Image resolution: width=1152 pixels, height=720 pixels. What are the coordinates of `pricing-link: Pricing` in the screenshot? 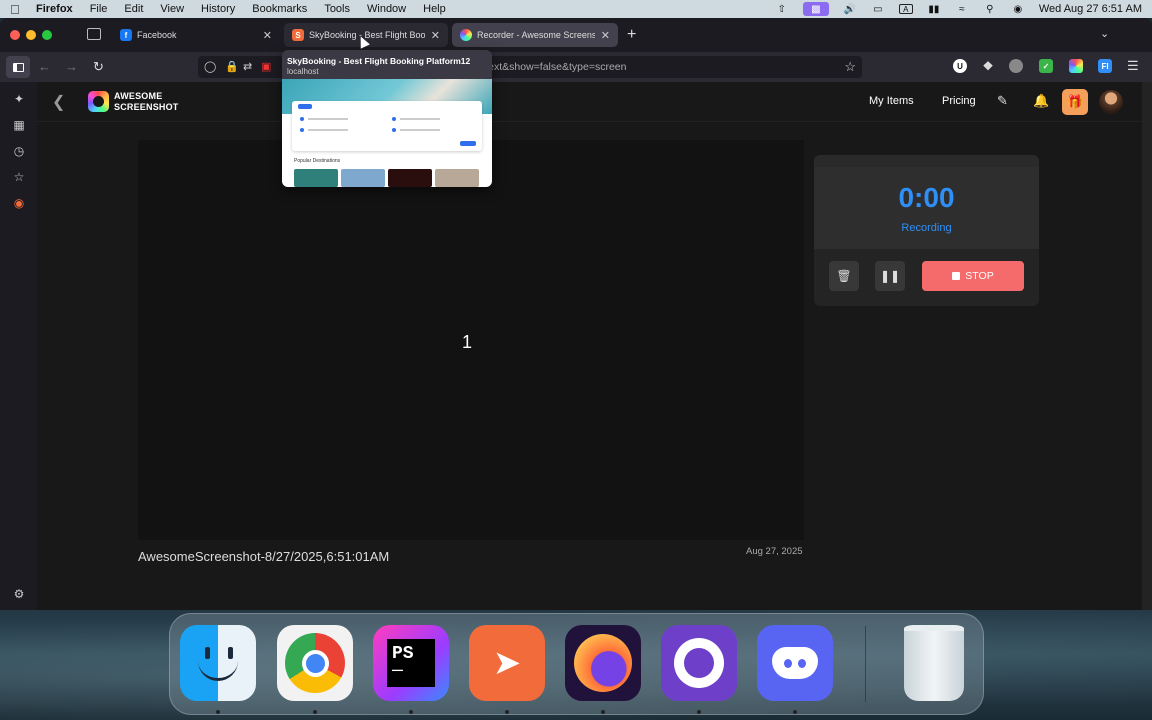 It's located at (959, 101).